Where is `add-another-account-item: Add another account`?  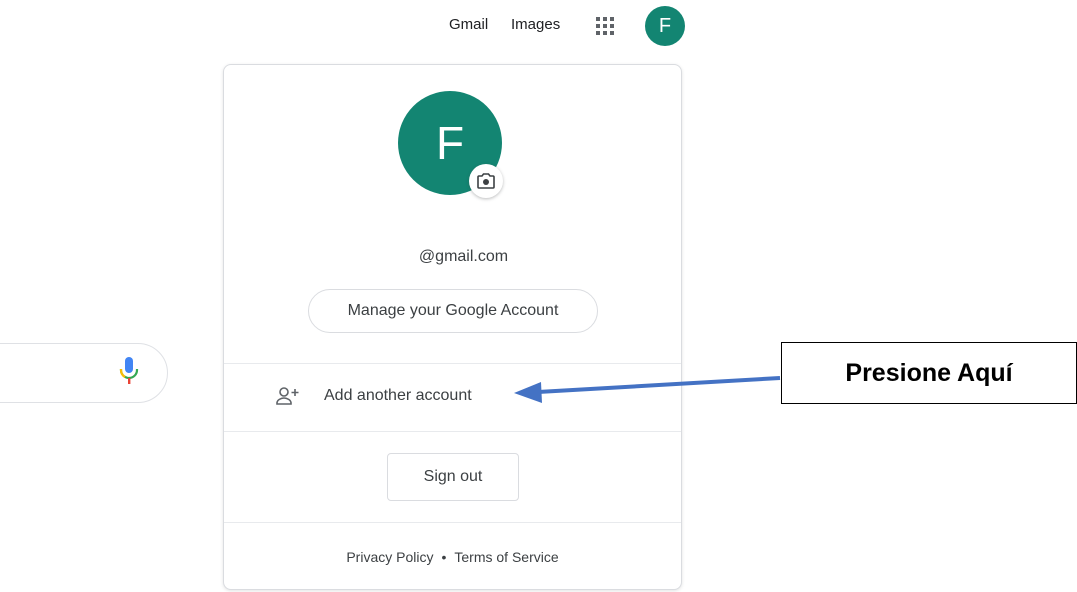 add-another-account-item: Add another account is located at coordinates (452, 397).